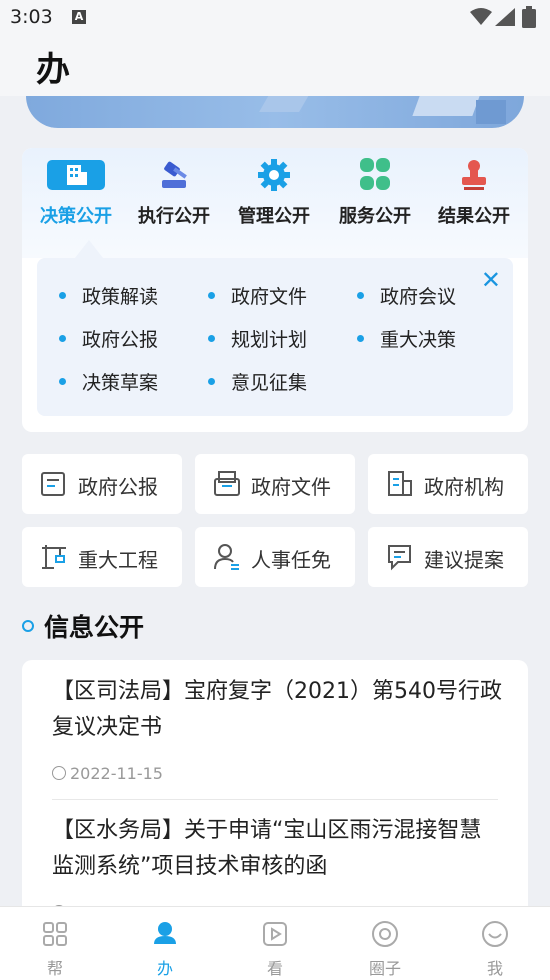  Describe the element at coordinates (55, 949) in the screenshot. I see `tab-help: 帮` at that location.